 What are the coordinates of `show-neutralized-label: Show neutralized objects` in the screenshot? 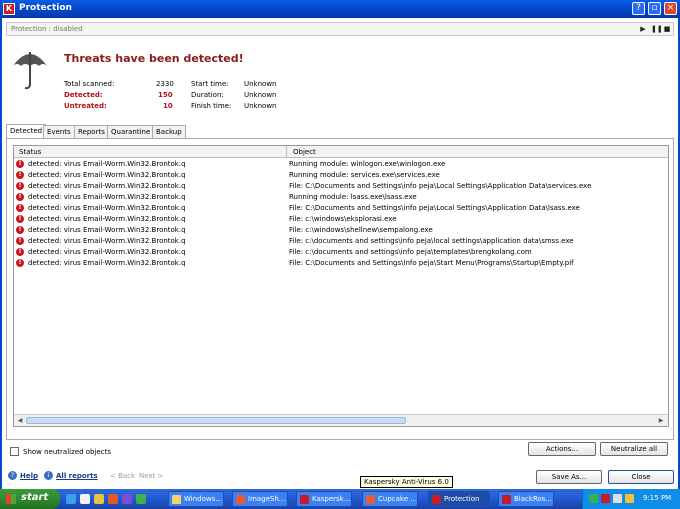 It's located at (67, 452).